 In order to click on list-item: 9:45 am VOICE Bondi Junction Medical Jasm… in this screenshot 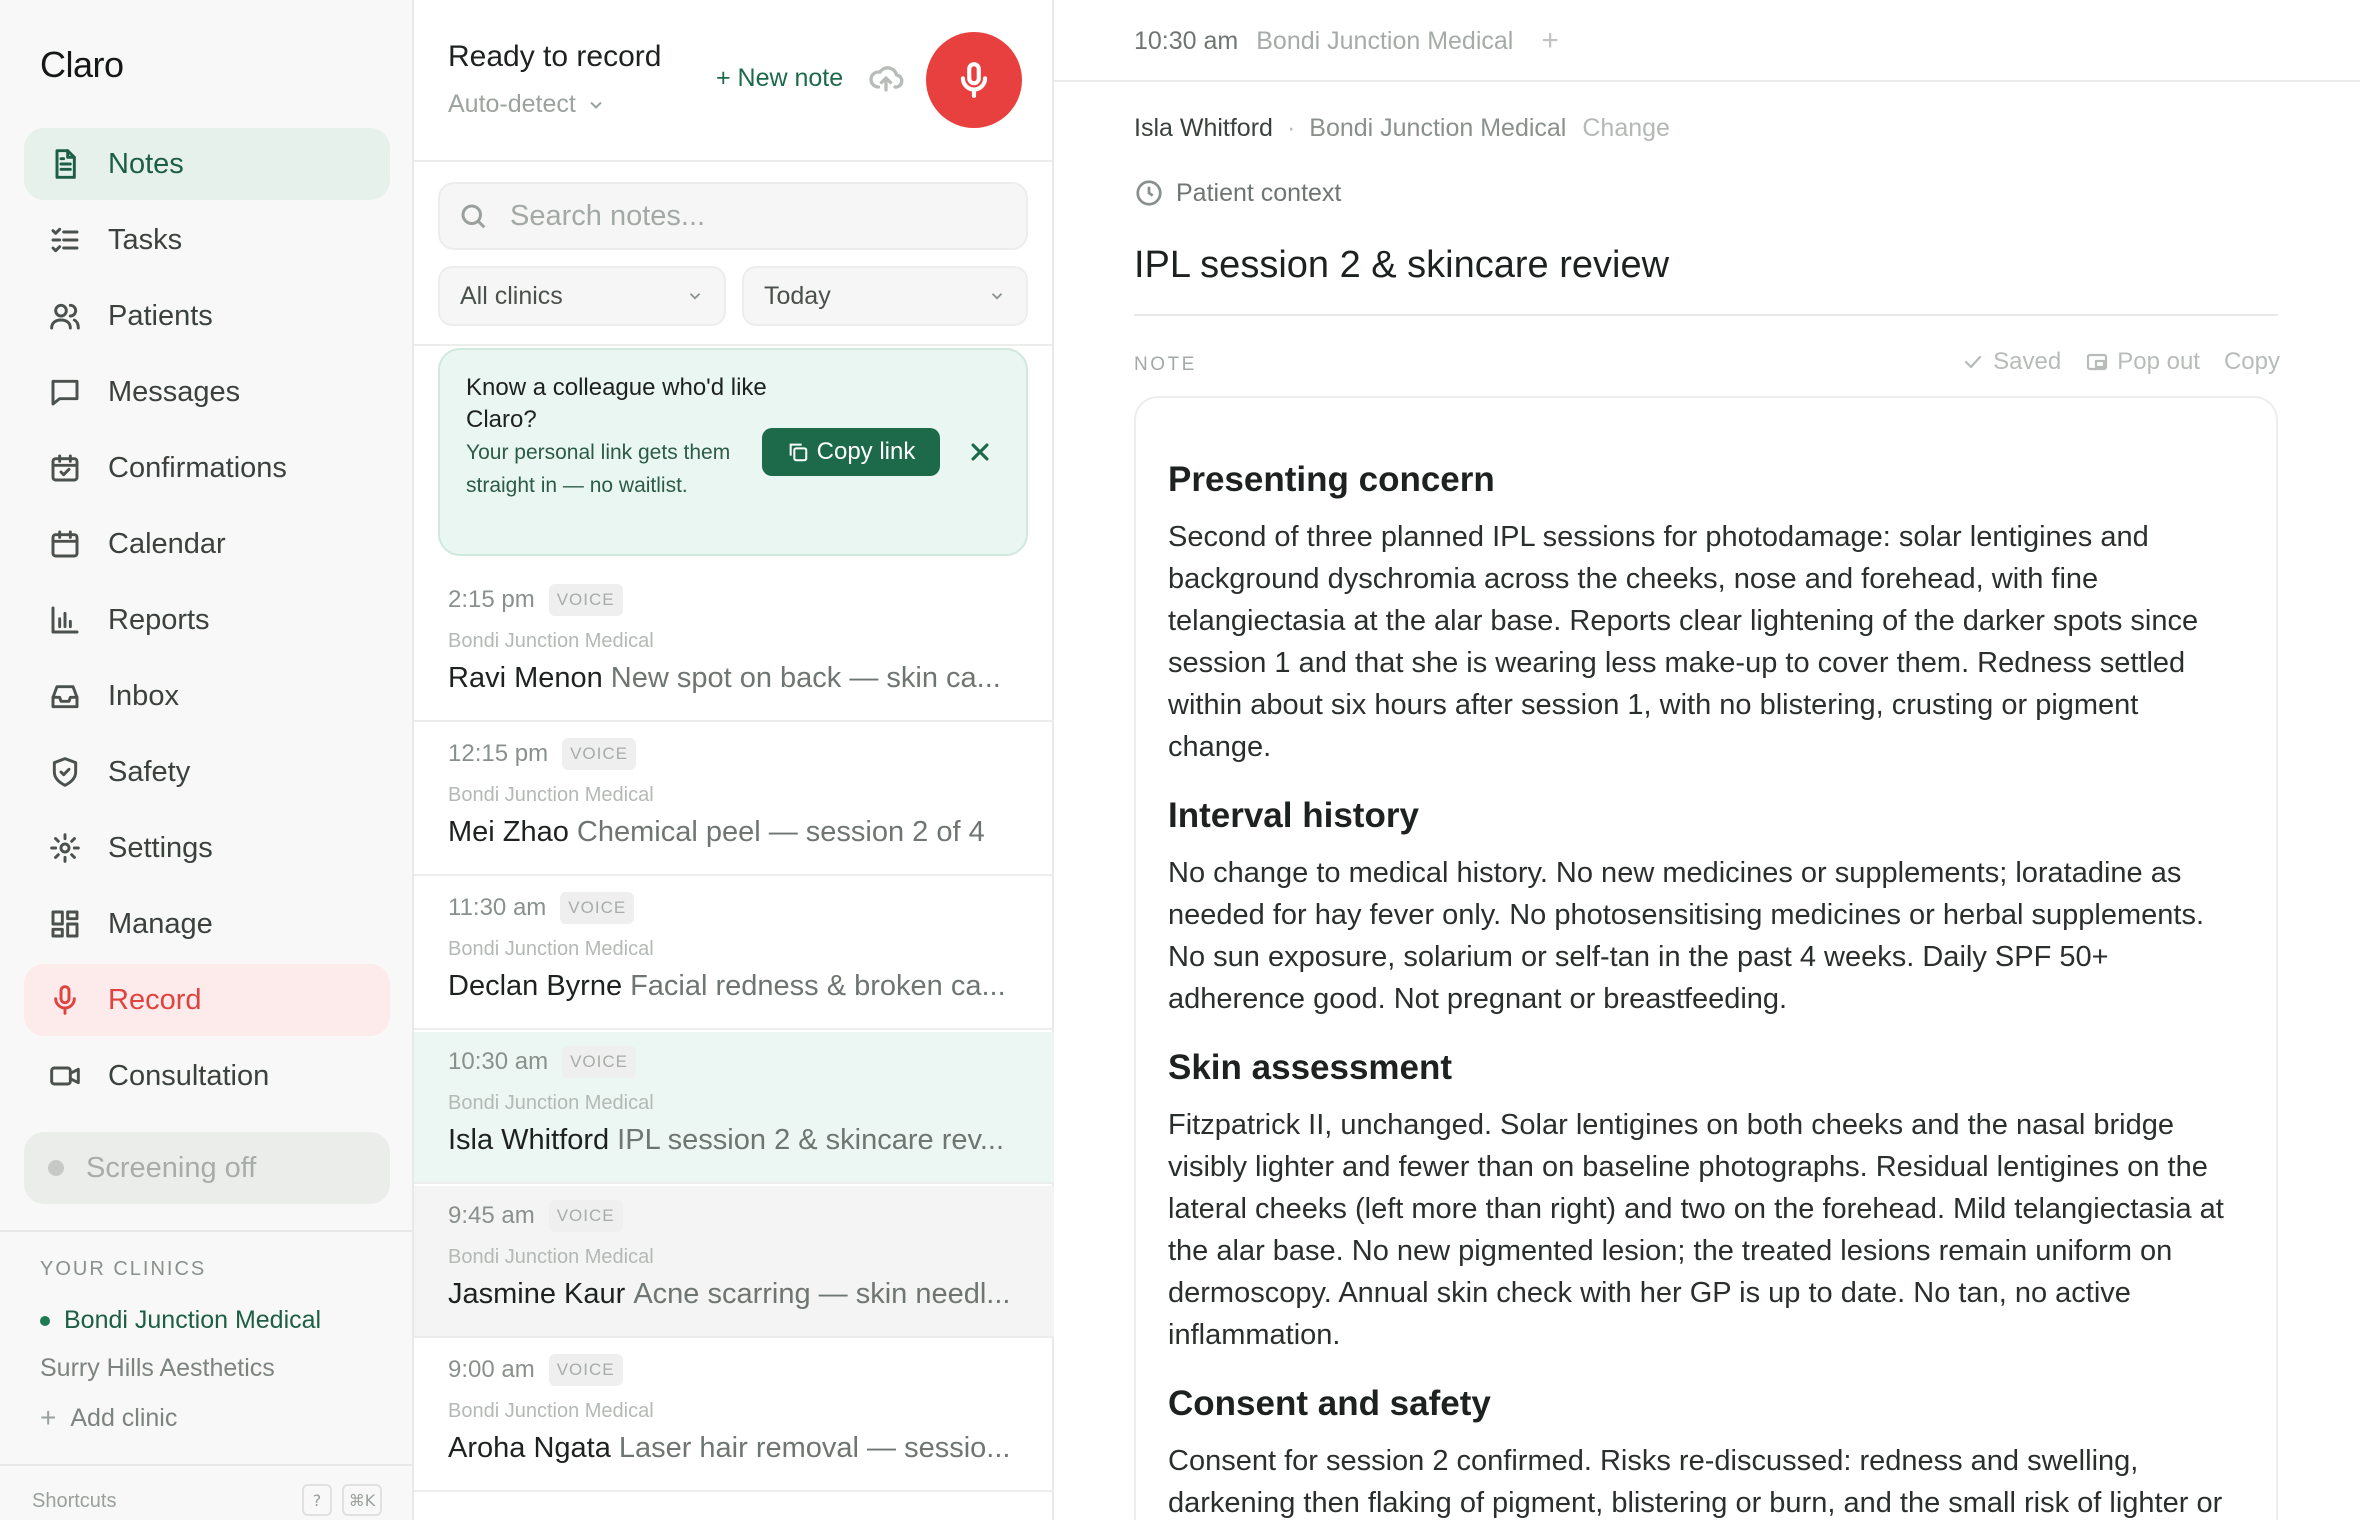, I will do `click(734, 1262)`.